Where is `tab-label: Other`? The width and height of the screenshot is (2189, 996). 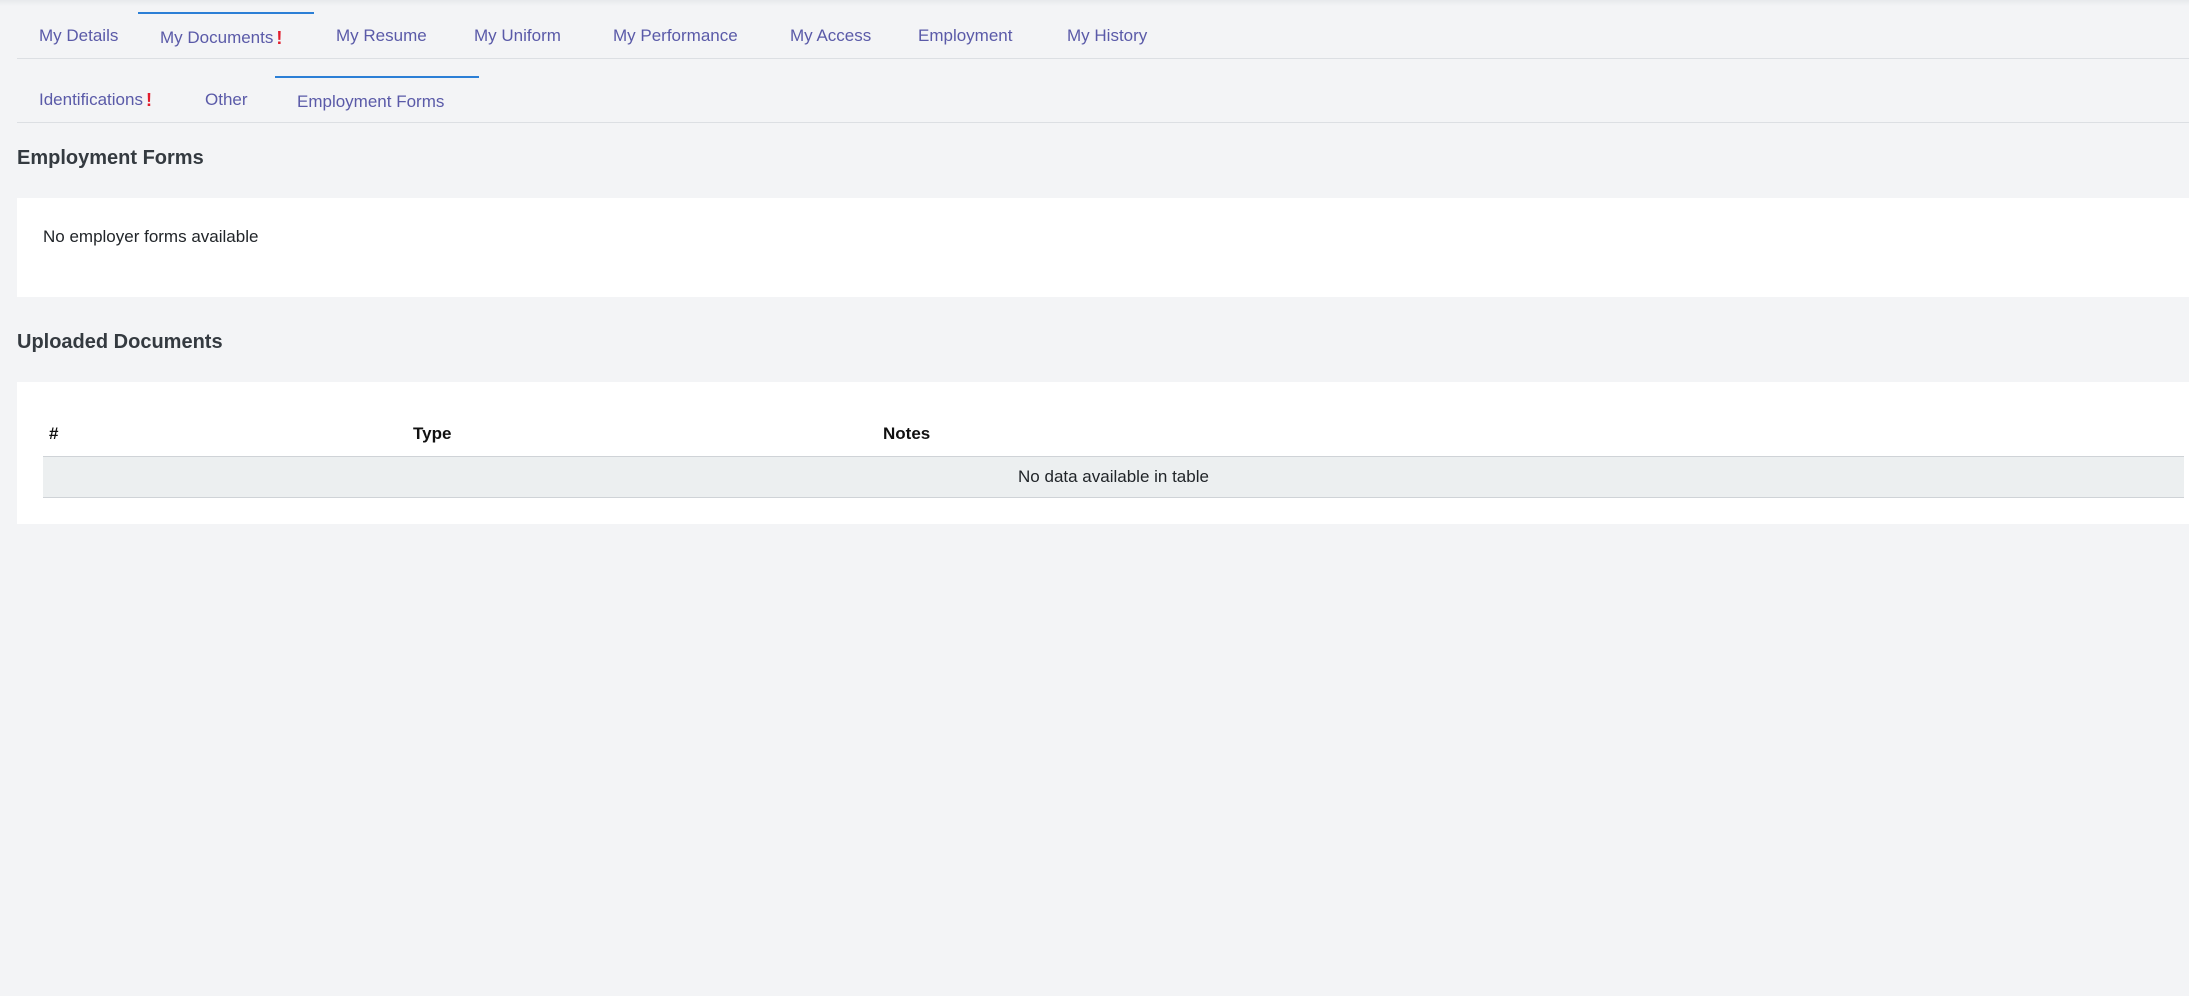
tab-label: Other is located at coordinates (226, 99).